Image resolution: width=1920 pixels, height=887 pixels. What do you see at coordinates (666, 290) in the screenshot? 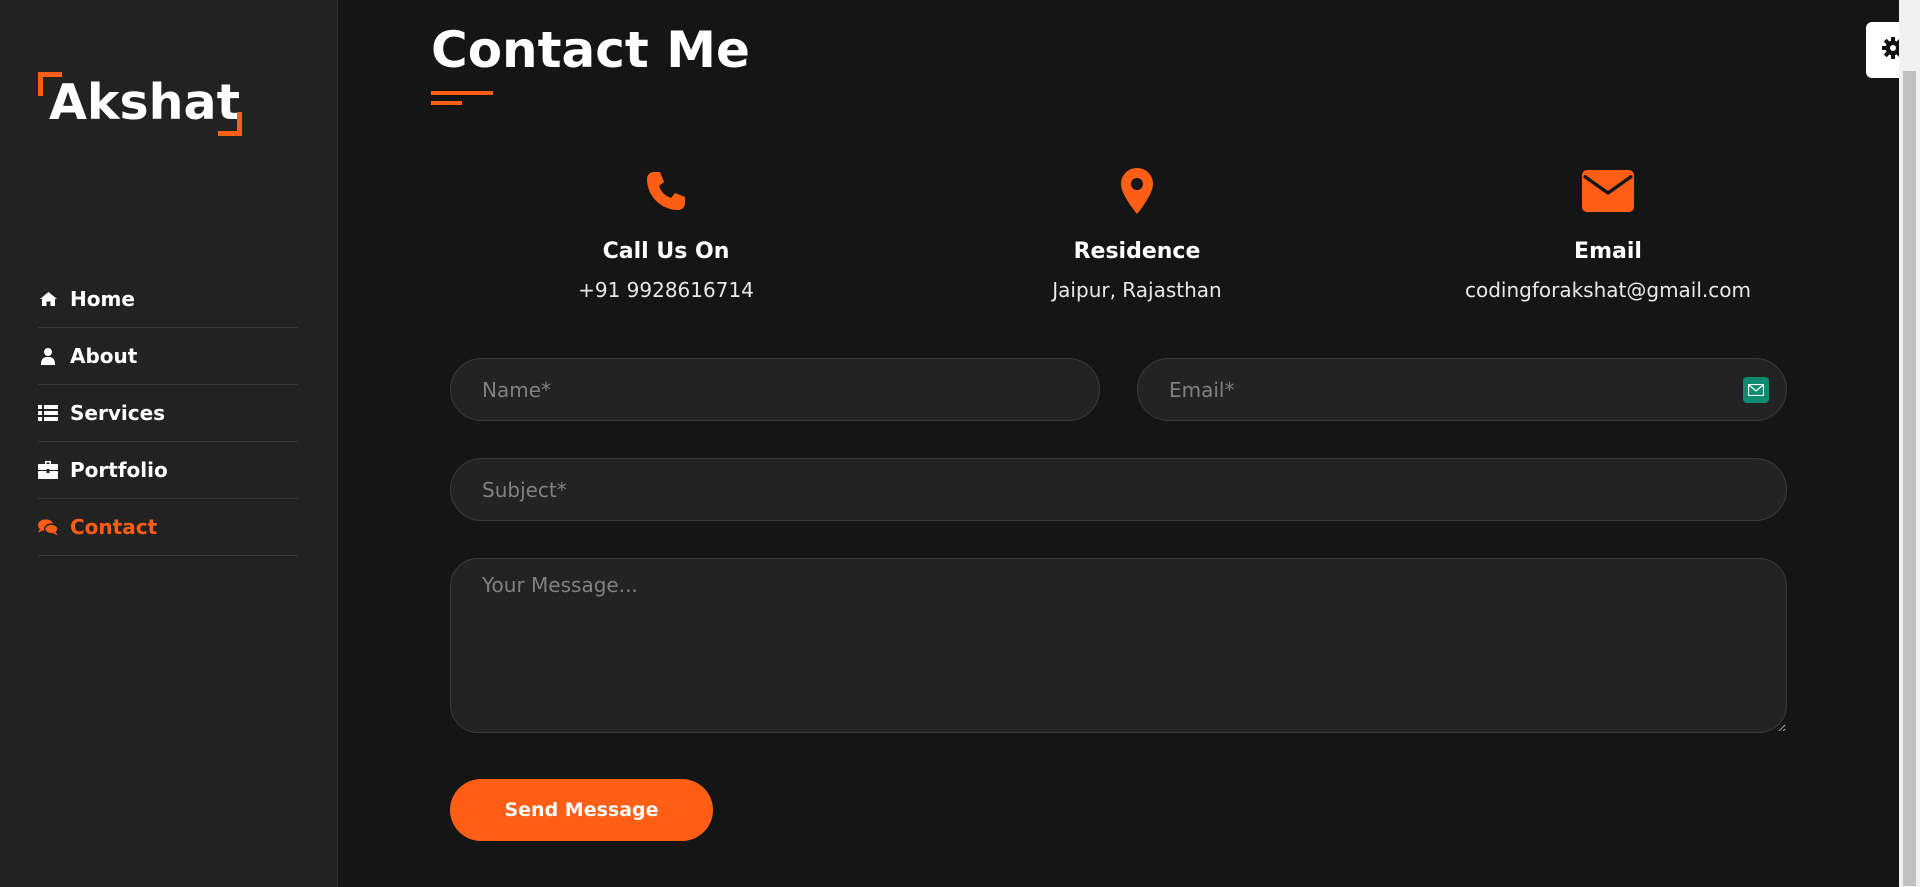
I see `info-value: +91 9928616714` at bounding box center [666, 290].